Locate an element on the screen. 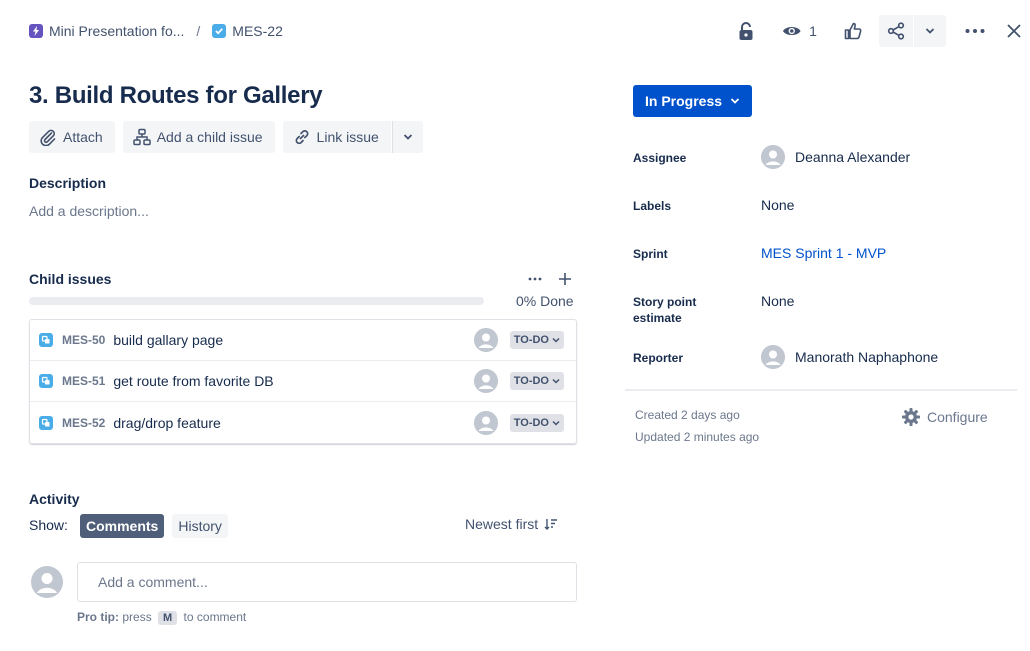  attach-label: Attach is located at coordinates (83, 137).